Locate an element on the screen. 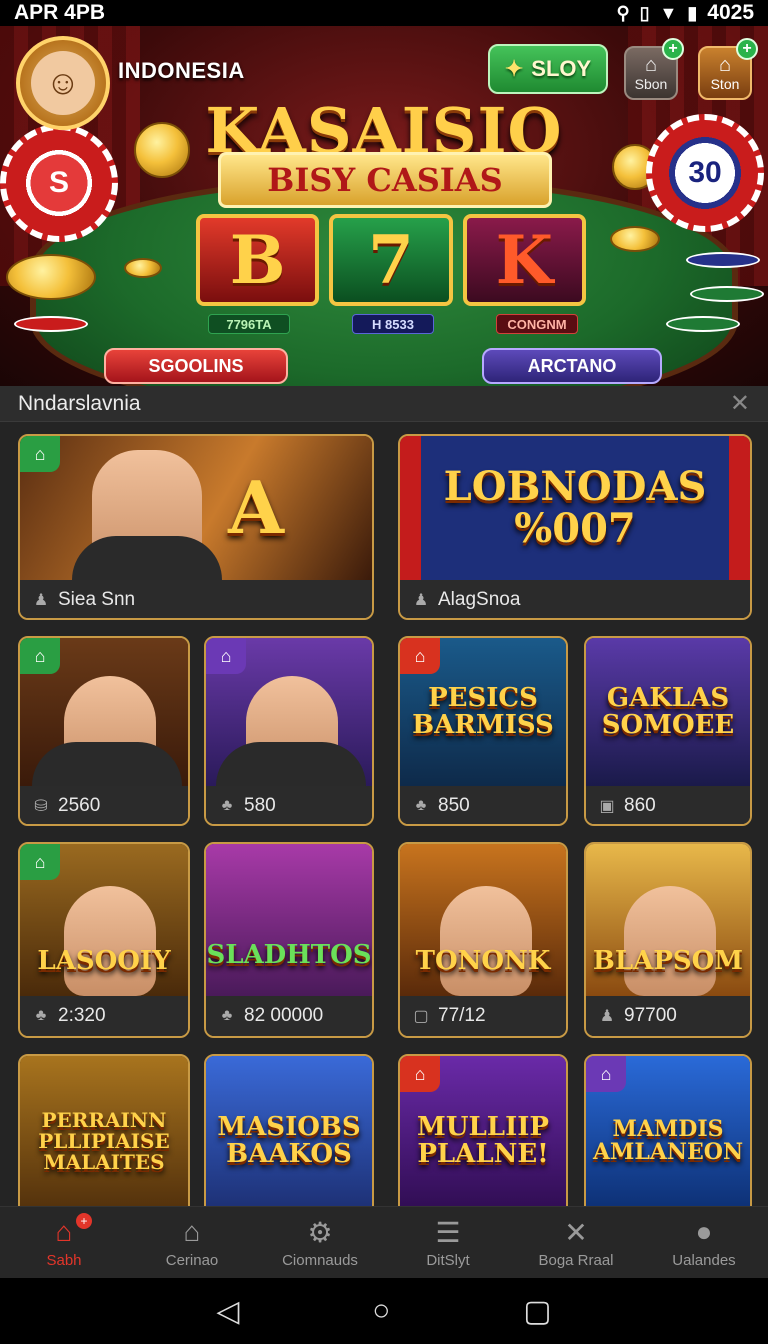 The image size is (768, 1344). game-card: SLADHTOS ♣ 82 00000 is located at coordinates (289, 940).